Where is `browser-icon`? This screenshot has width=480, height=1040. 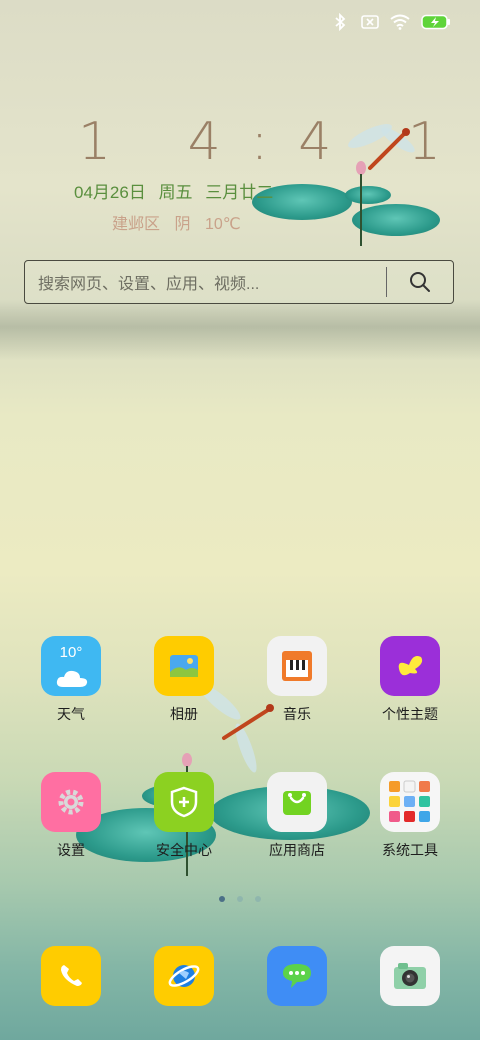
browser-icon is located at coordinates (184, 976).